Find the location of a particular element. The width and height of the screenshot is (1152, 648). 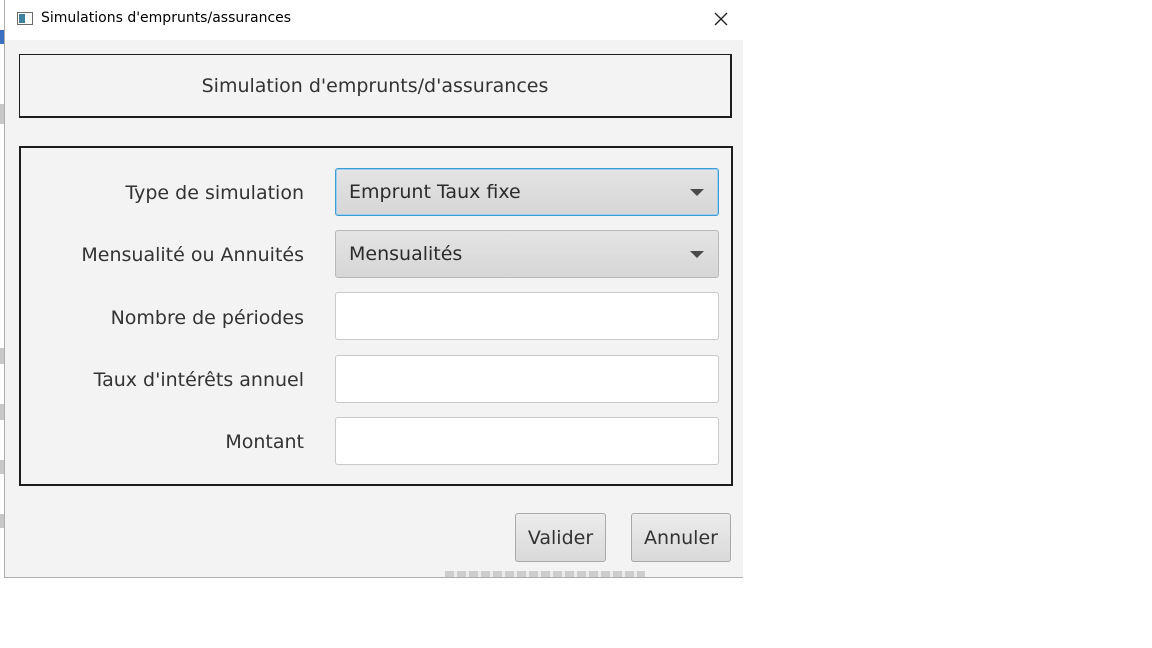

close-button is located at coordinates (721, 20).